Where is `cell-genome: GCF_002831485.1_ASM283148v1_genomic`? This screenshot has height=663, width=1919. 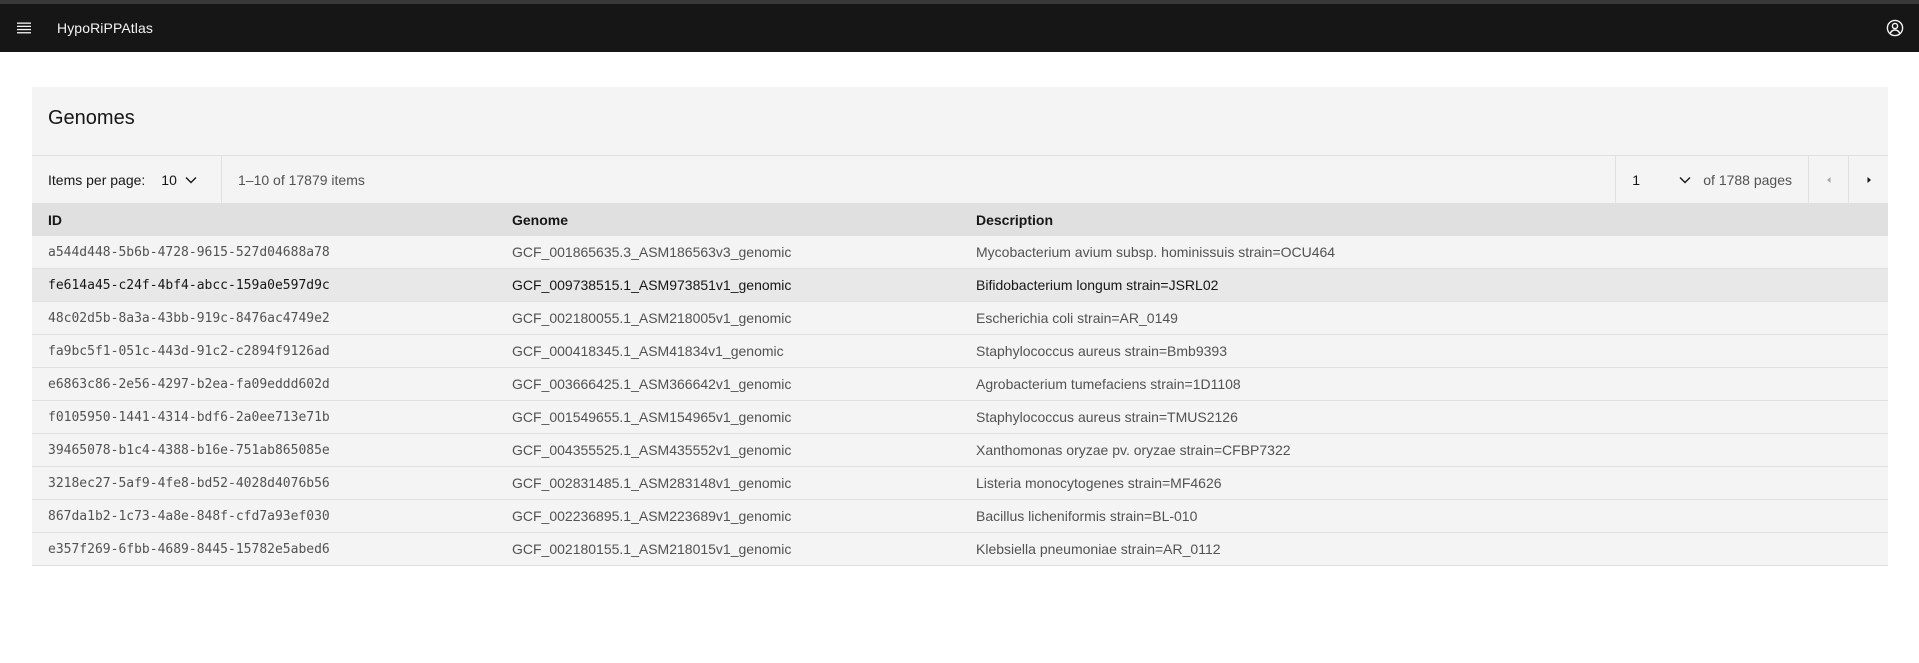 cell-genome: GCF_002831485.1_ASM283148v1_genomic is located at coordinates (652, 483).